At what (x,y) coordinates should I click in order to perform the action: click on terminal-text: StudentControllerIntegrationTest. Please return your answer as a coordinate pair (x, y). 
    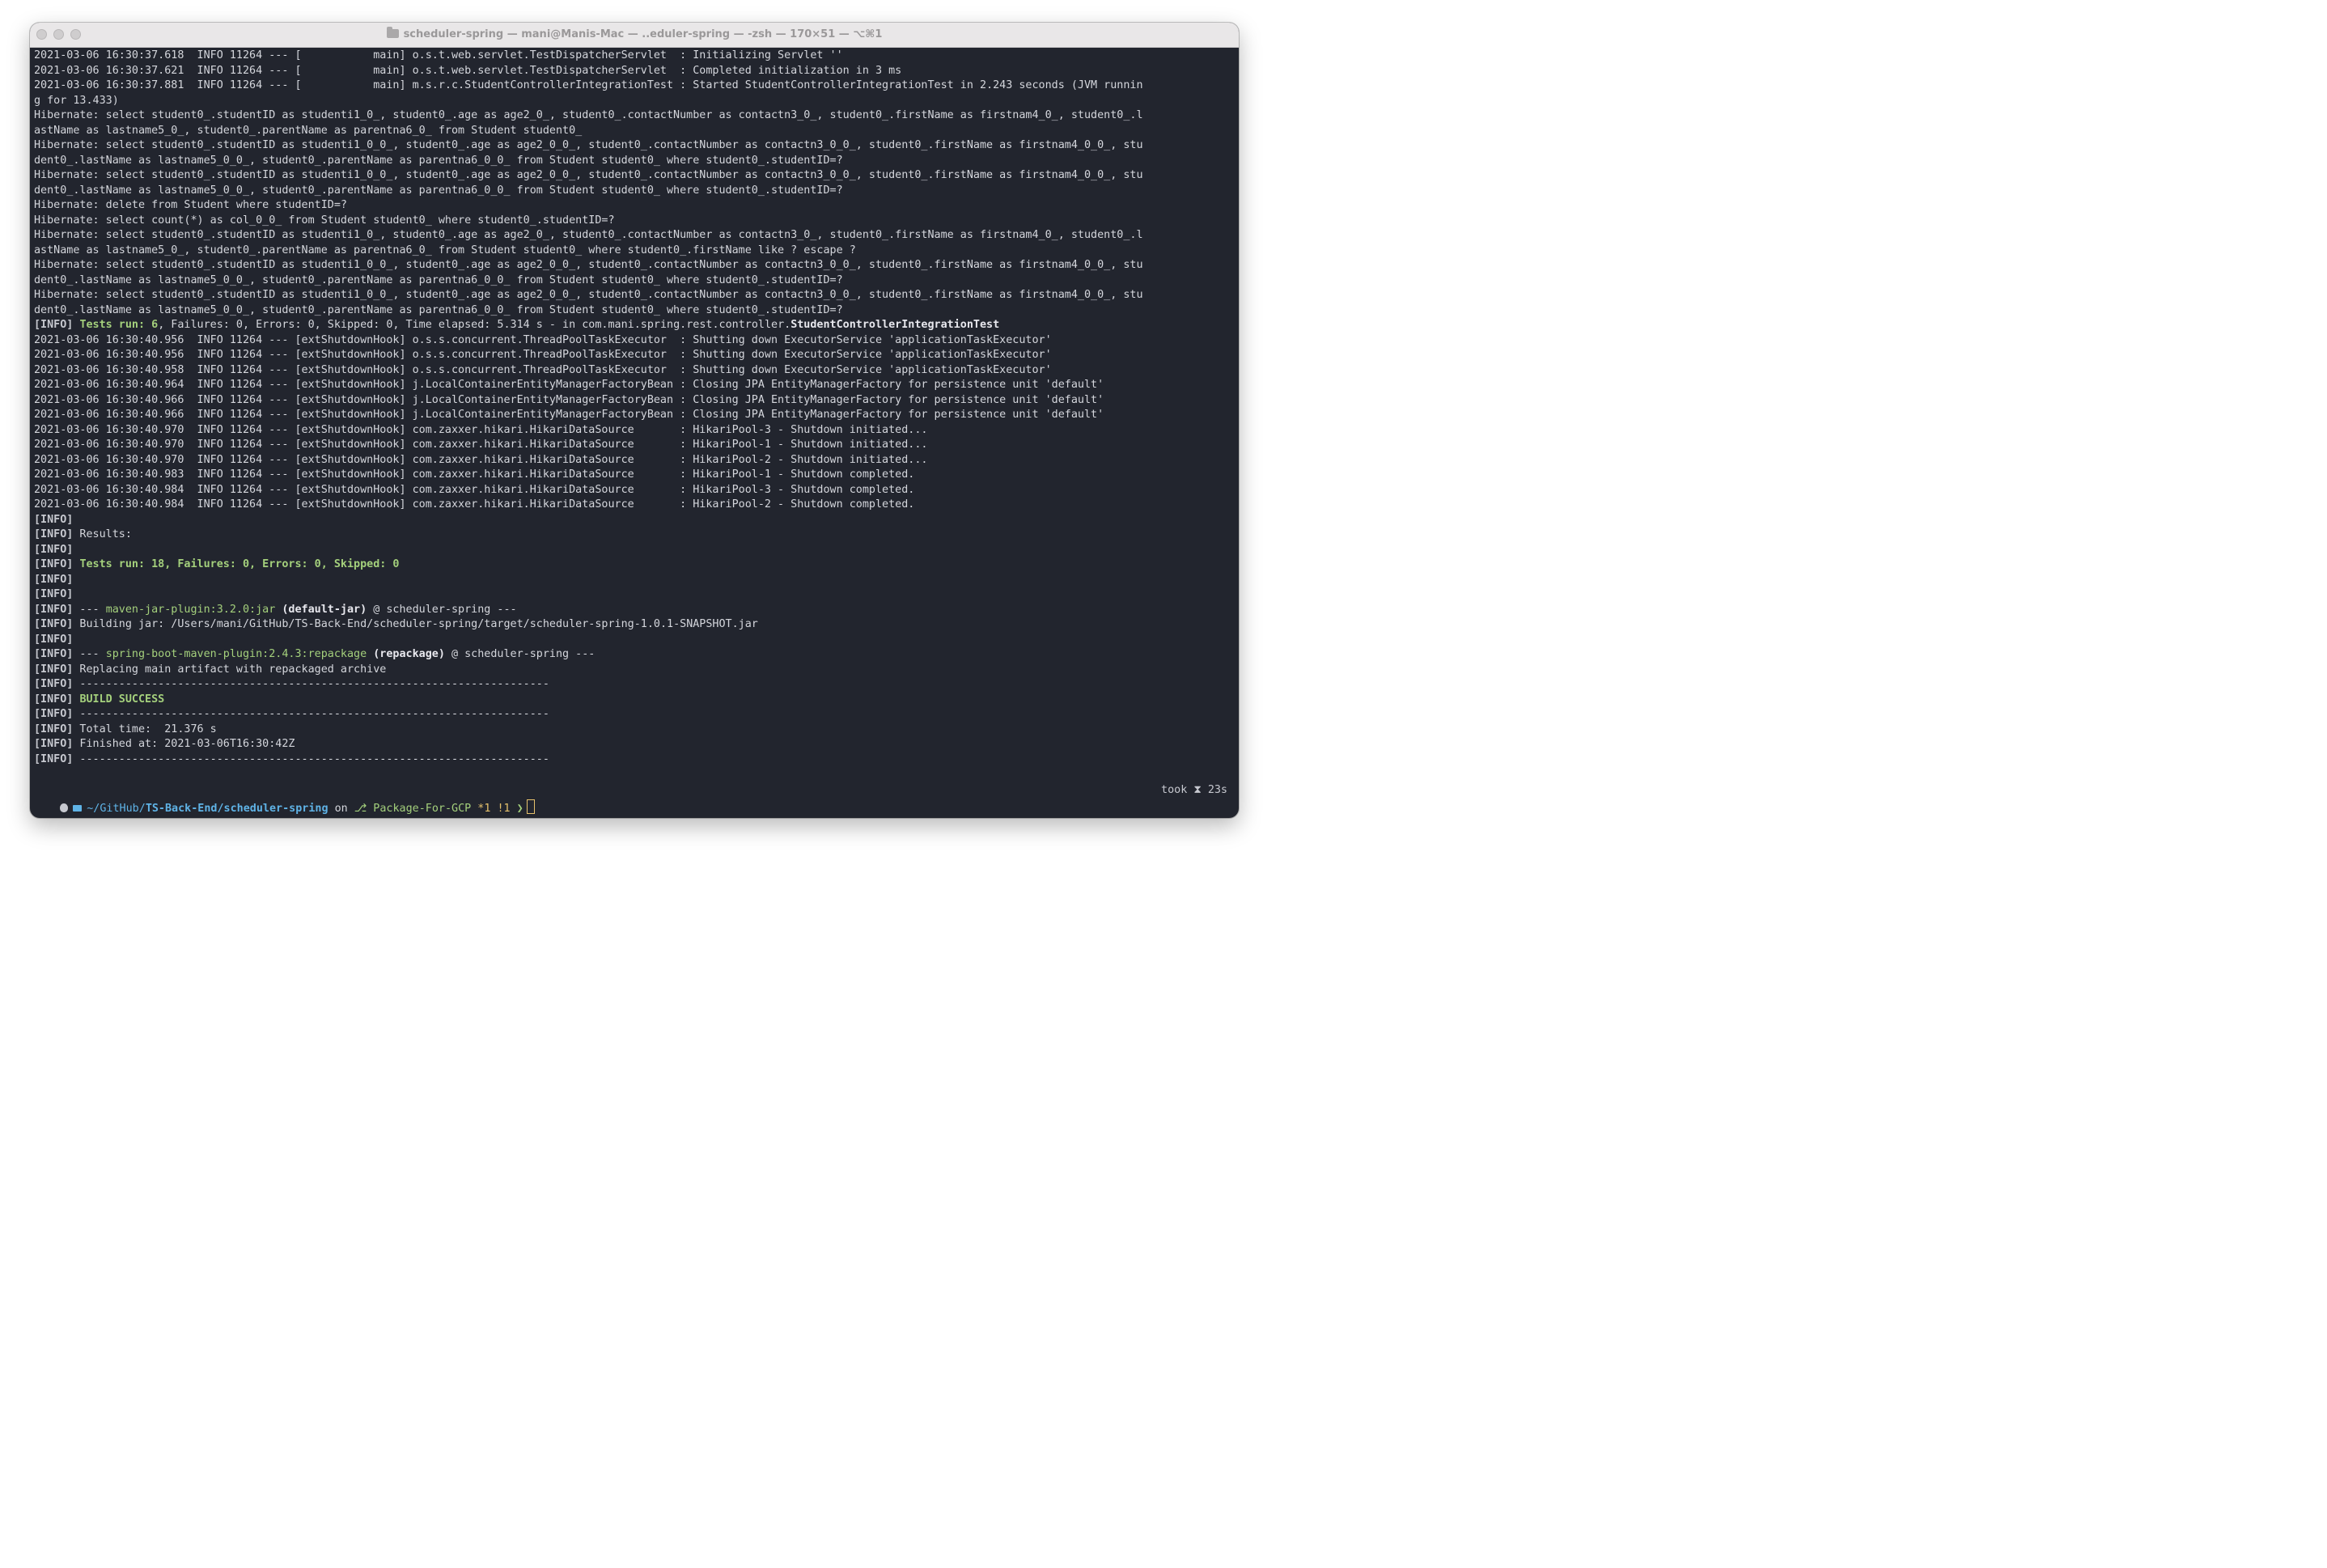
    Looking at the image, I should click on (895, 325).